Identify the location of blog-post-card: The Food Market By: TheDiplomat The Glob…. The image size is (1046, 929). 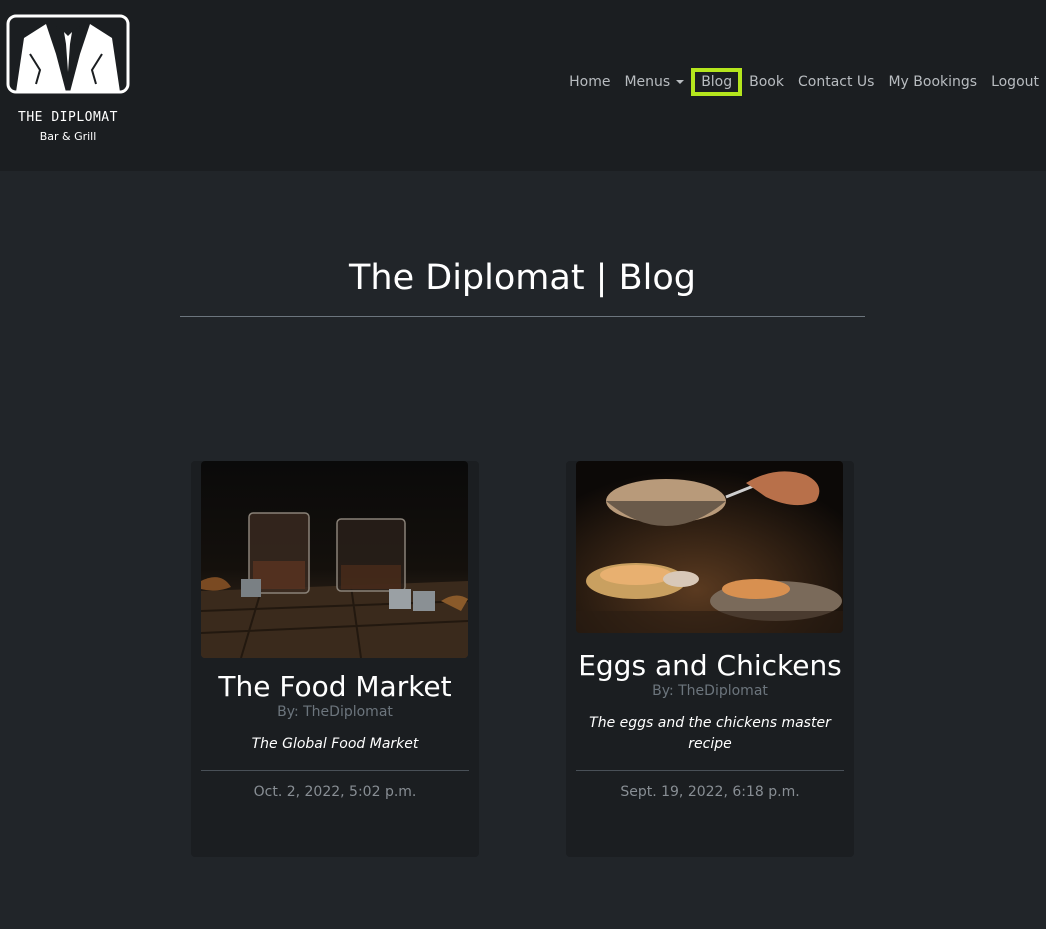
(335, 659).